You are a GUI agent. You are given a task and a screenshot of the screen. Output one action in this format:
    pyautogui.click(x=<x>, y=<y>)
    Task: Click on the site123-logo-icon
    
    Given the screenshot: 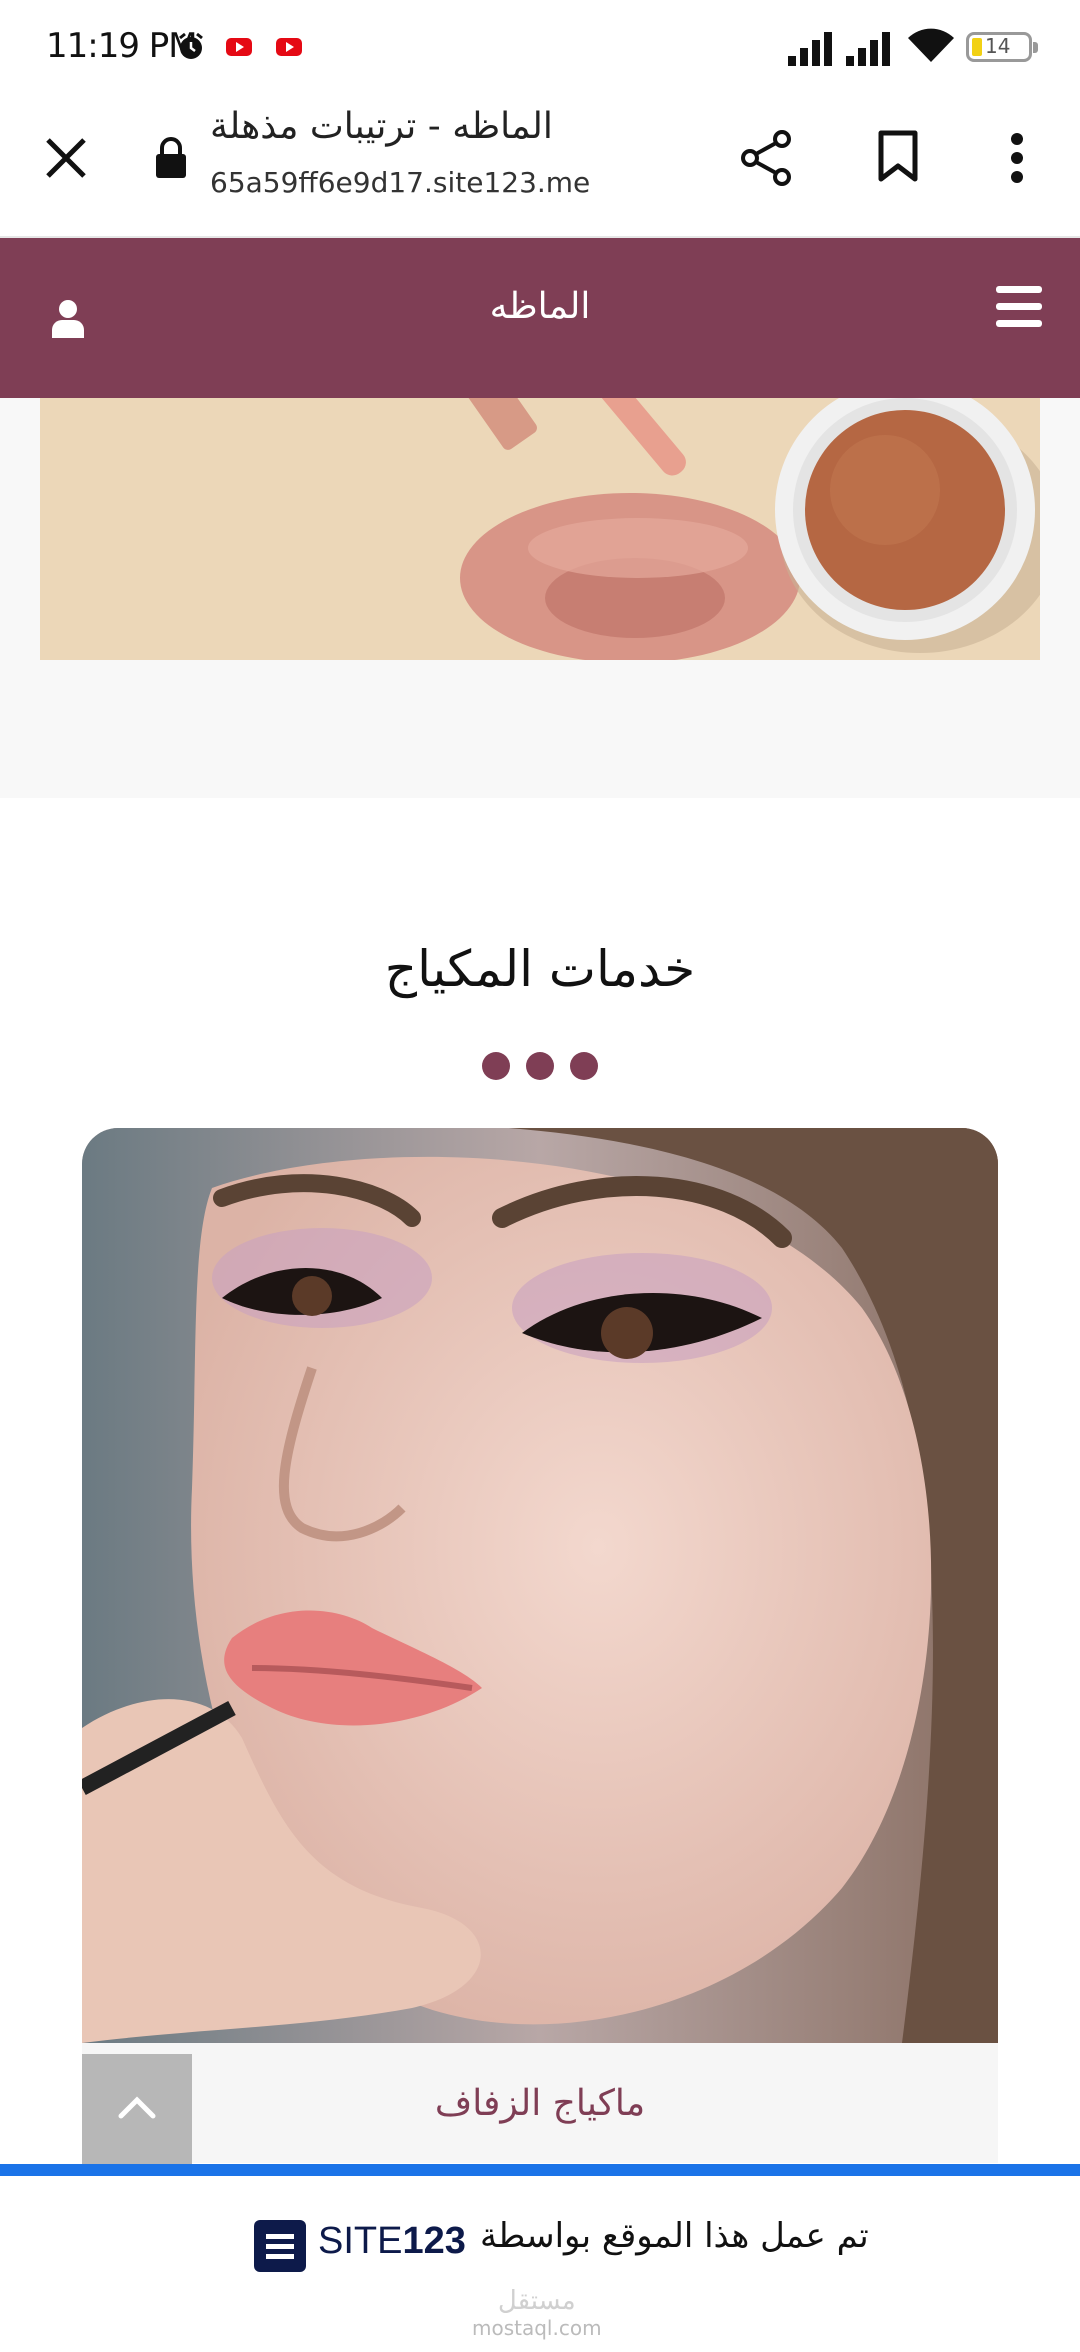 What is the action you would take?
    pyautogui.click(x=280, y=2246)
    